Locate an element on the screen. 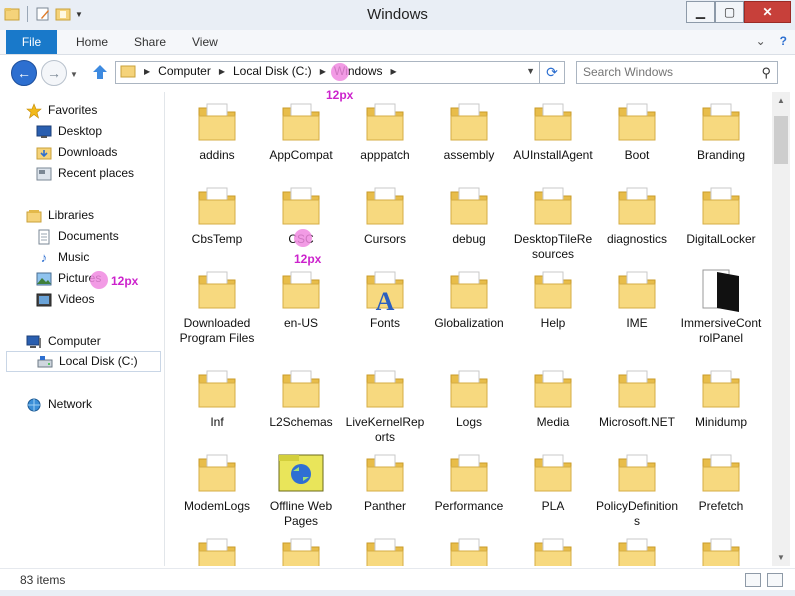 Image resolution: width=795 pixels, height=596 pixels. scroll-thumb is located at coordinates (781, 140).